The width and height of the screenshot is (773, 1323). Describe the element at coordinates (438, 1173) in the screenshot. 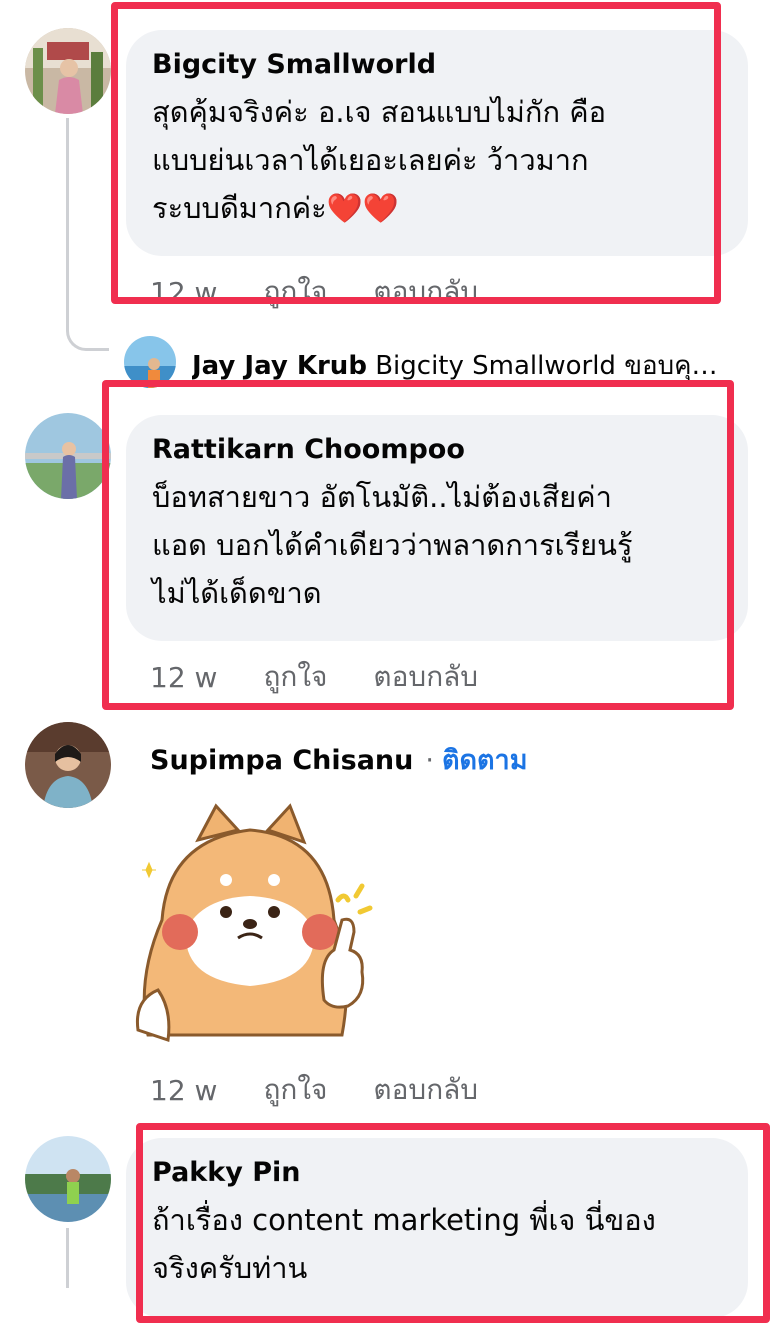

I see `comment-author: Pakky Pin` at that location.